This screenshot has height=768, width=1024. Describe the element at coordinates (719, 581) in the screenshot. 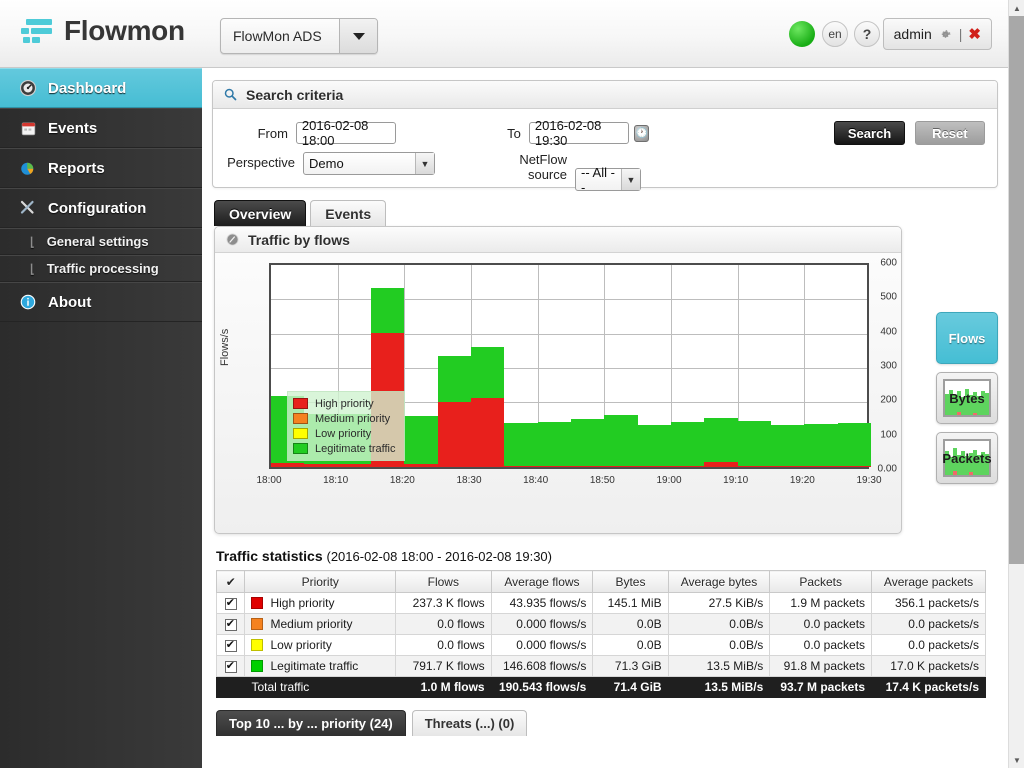

I see `table-column-header: Average bytes` at that location.